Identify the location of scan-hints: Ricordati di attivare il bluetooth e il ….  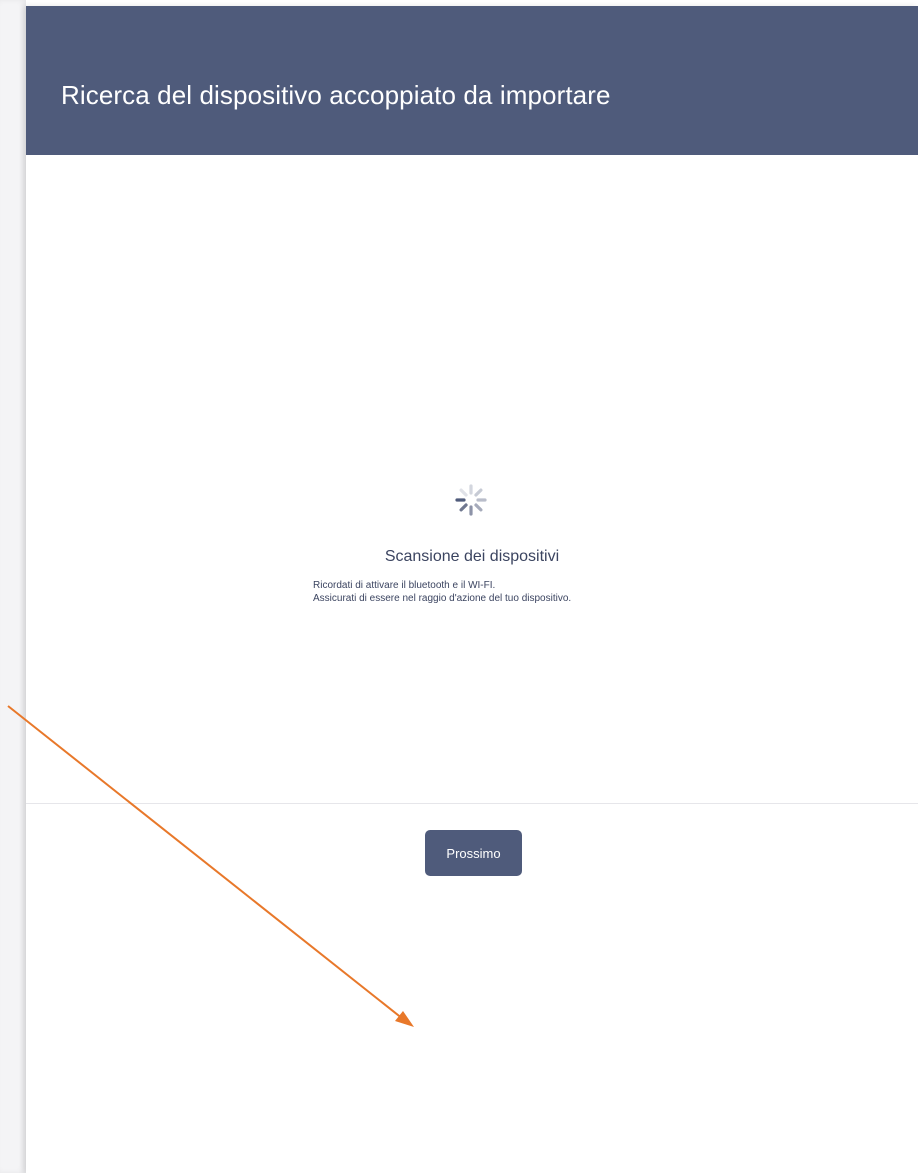
(442, 592).